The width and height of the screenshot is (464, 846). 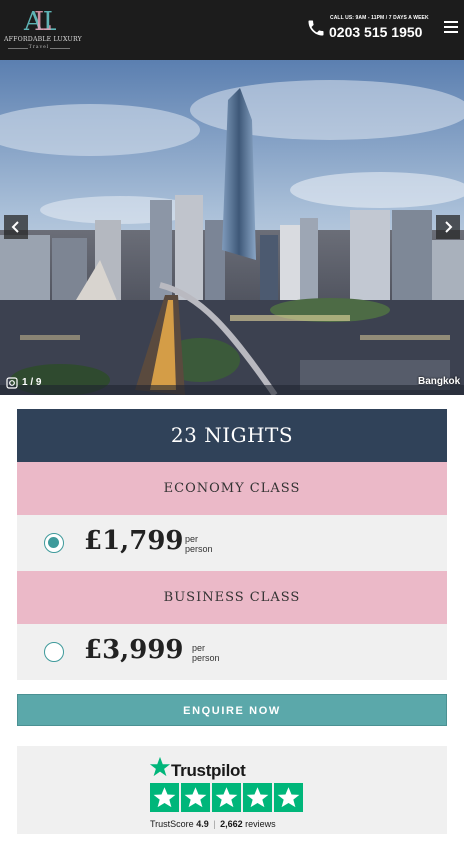 I want to click on gallery-icon, so click(x=12, y=383).